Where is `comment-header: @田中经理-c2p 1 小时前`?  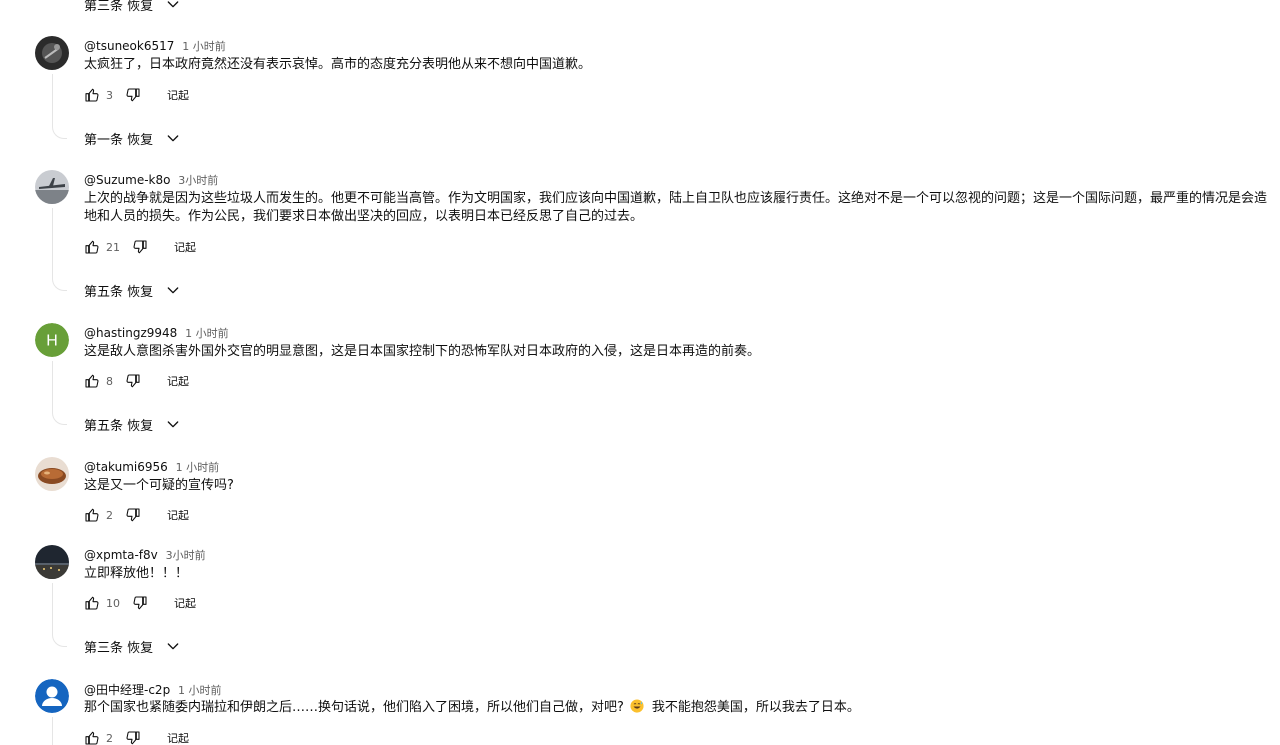 comment-header: @田中经理-c2p 1 小时前 is located at coordinates (153, 689).